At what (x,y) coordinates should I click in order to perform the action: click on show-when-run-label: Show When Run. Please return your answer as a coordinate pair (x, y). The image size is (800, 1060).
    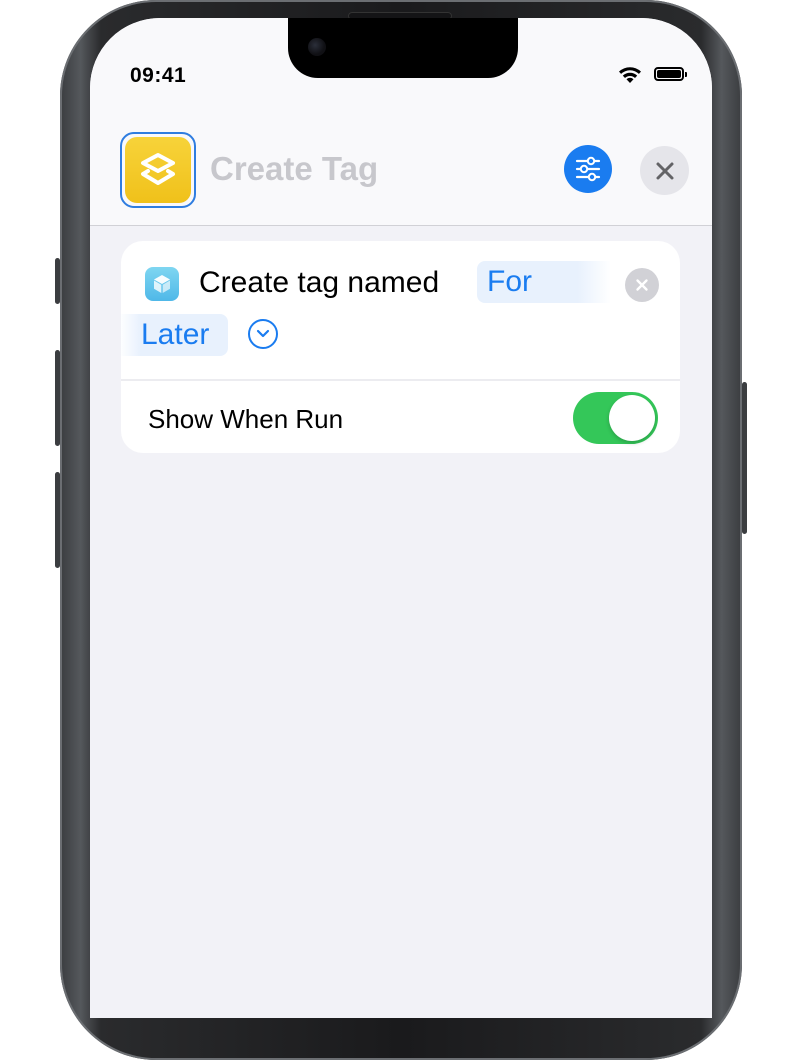
    Looking at the image, I should click on (246, 419).